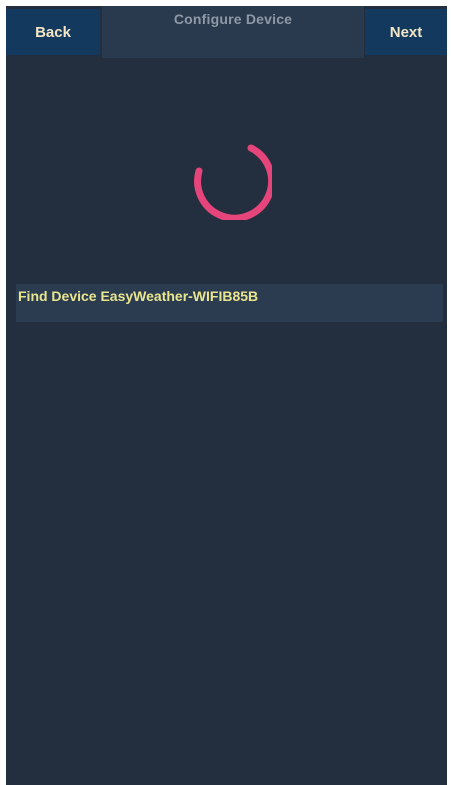 This screenshot has height=785, width=451. Describe the element at coordinates (53, 32) in the screenshot. I see `back-button: Back` at that location.